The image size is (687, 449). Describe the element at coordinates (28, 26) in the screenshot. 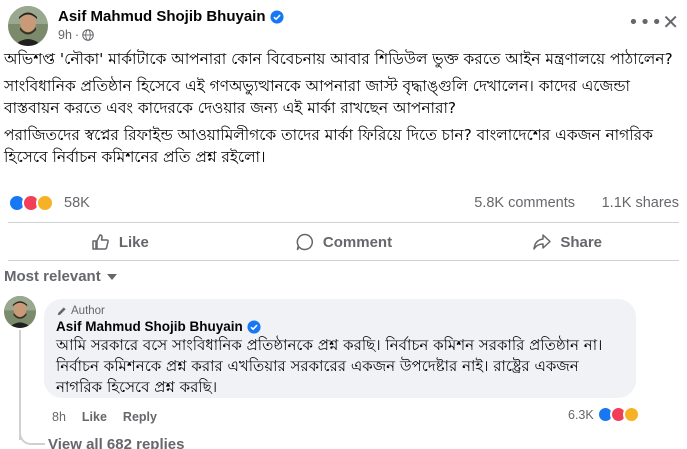

I see `author-avatar` at that location.